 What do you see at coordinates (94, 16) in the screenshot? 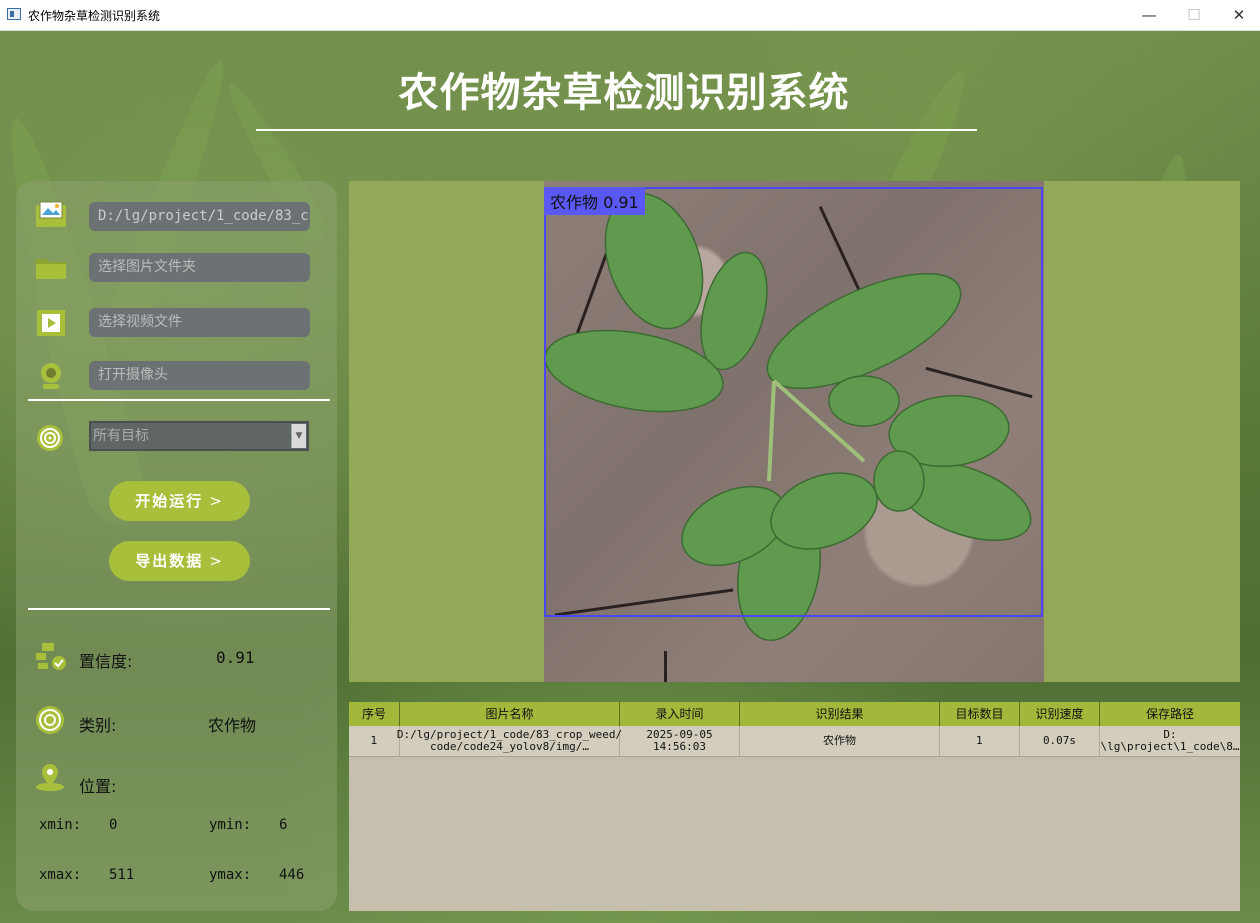
I see `window-title: 农作物杂草检测识别系统` at bounding box center [94, 16].